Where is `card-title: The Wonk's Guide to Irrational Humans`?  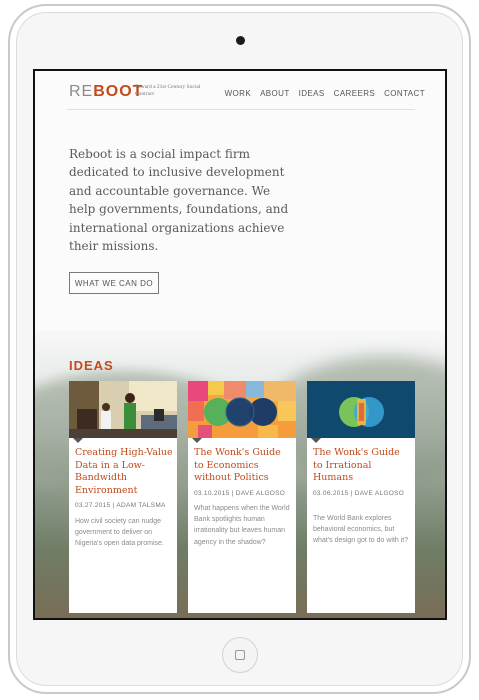 card-title: The Wonk's Guide to Irrational Humans is located at coordinates (362, 466).